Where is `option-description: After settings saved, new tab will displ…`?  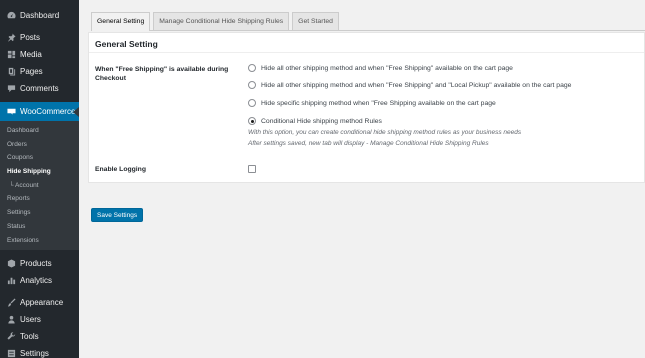
option-description: After settings saved, new tab will displ… is located at coordinates (368, 143).